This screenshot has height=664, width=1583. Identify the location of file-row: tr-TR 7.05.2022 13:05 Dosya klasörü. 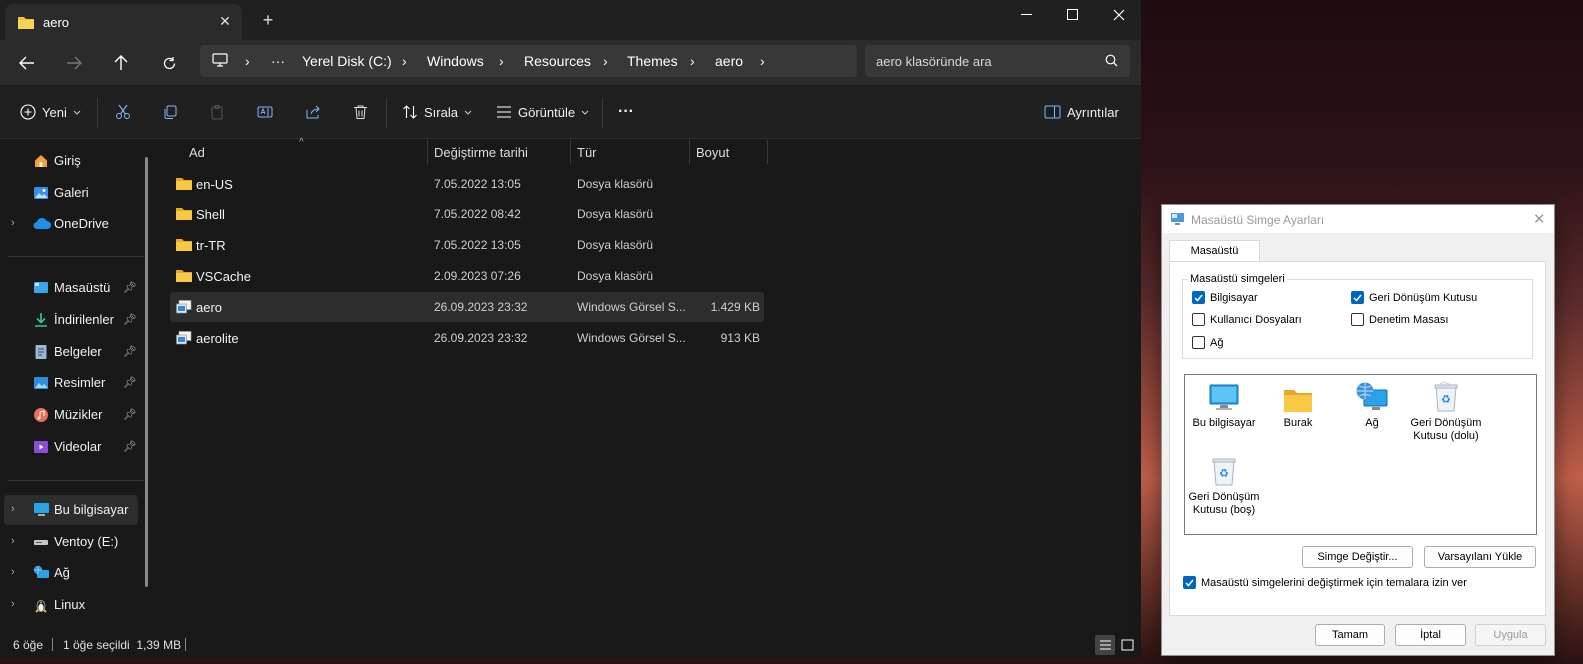
(467, 245).